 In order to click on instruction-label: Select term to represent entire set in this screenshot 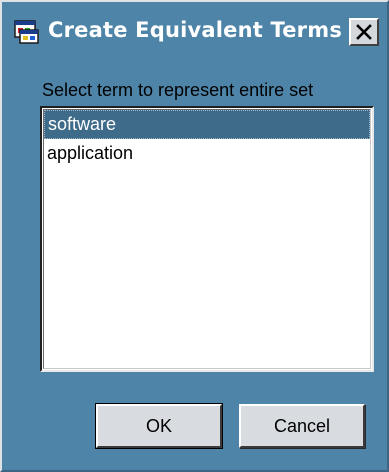, I will do `click(178, 90)`.